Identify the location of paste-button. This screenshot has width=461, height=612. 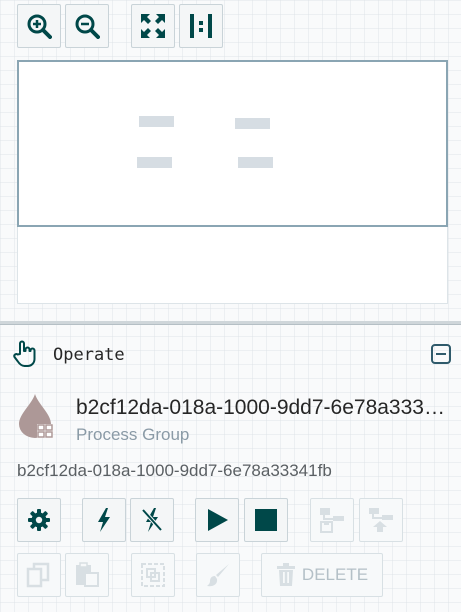
(87, 575).